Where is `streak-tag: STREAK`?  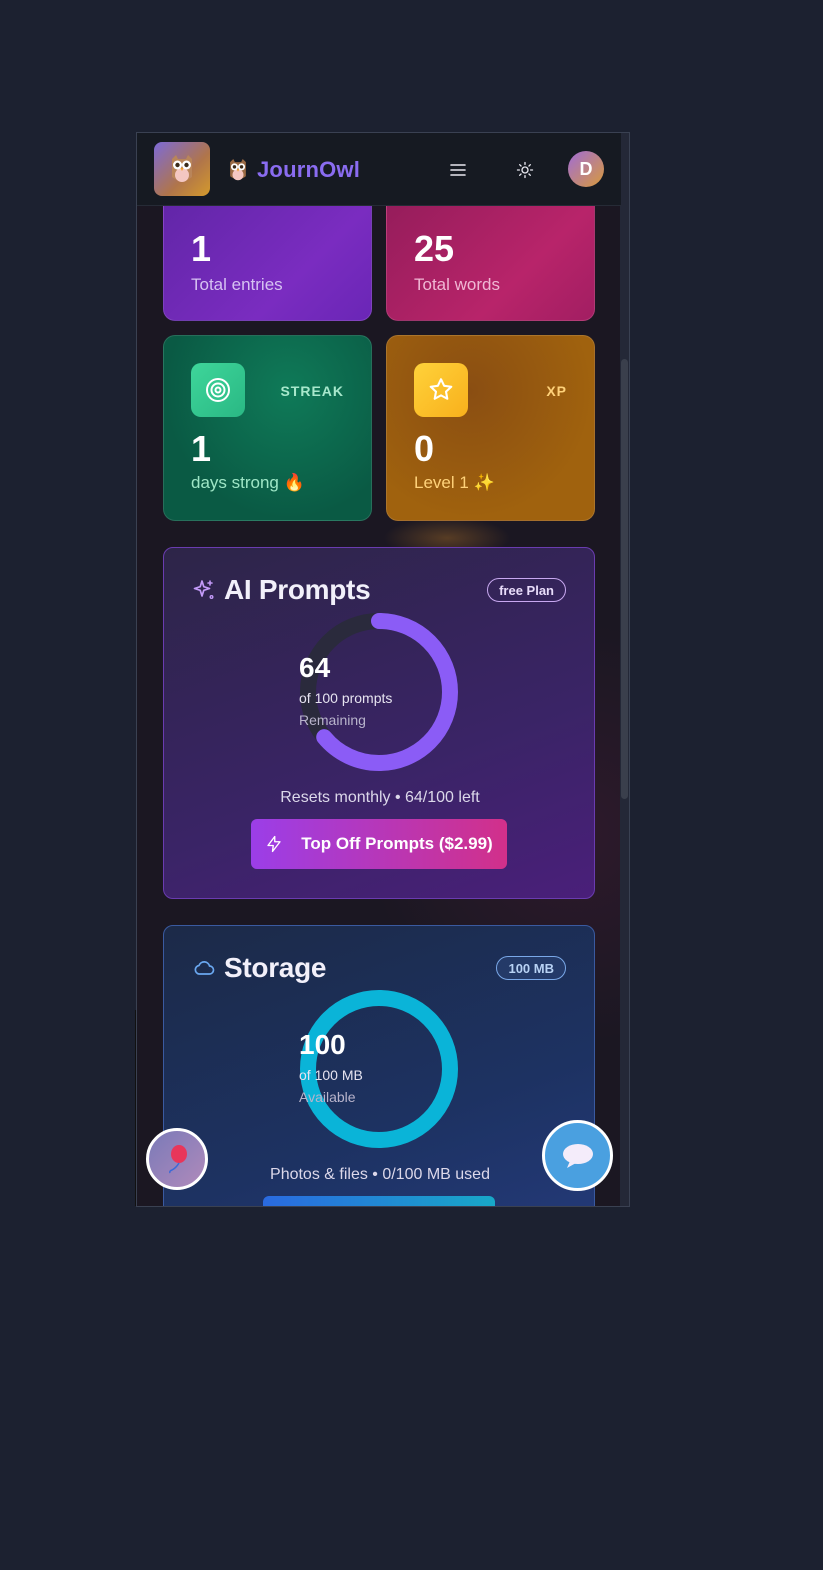 streak-tag: STREAK is located at coordinates (312, 391).